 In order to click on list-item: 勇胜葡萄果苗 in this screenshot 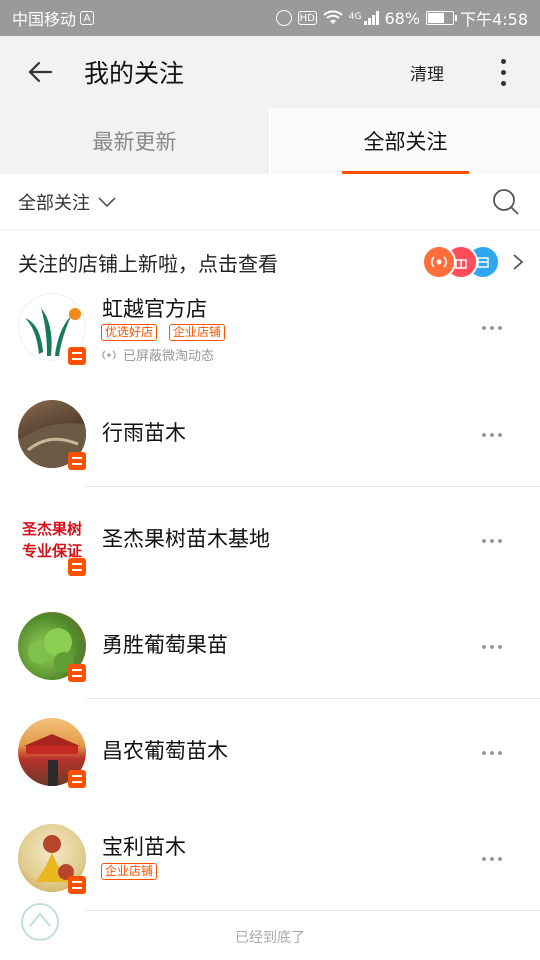, I will do `click(270, 646)`.